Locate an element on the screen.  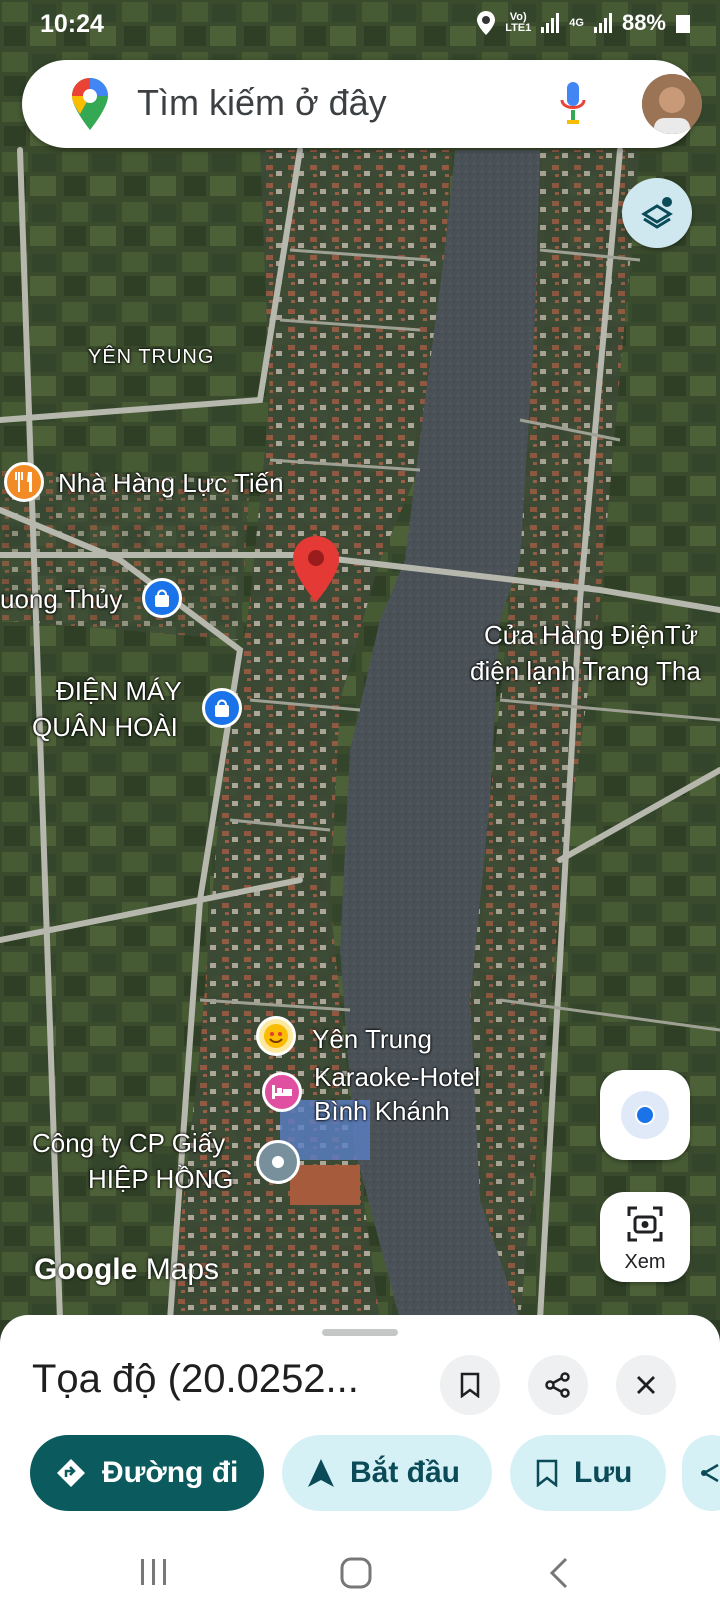
close-icon is located at coordinates (646, 1385).